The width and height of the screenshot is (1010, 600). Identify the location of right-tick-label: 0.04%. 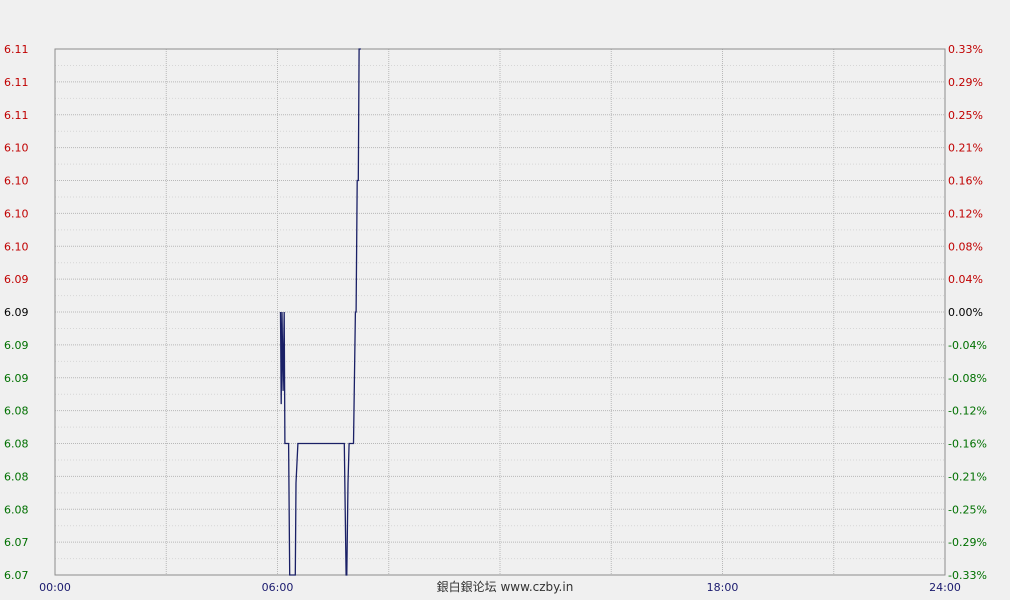
(965, 279).